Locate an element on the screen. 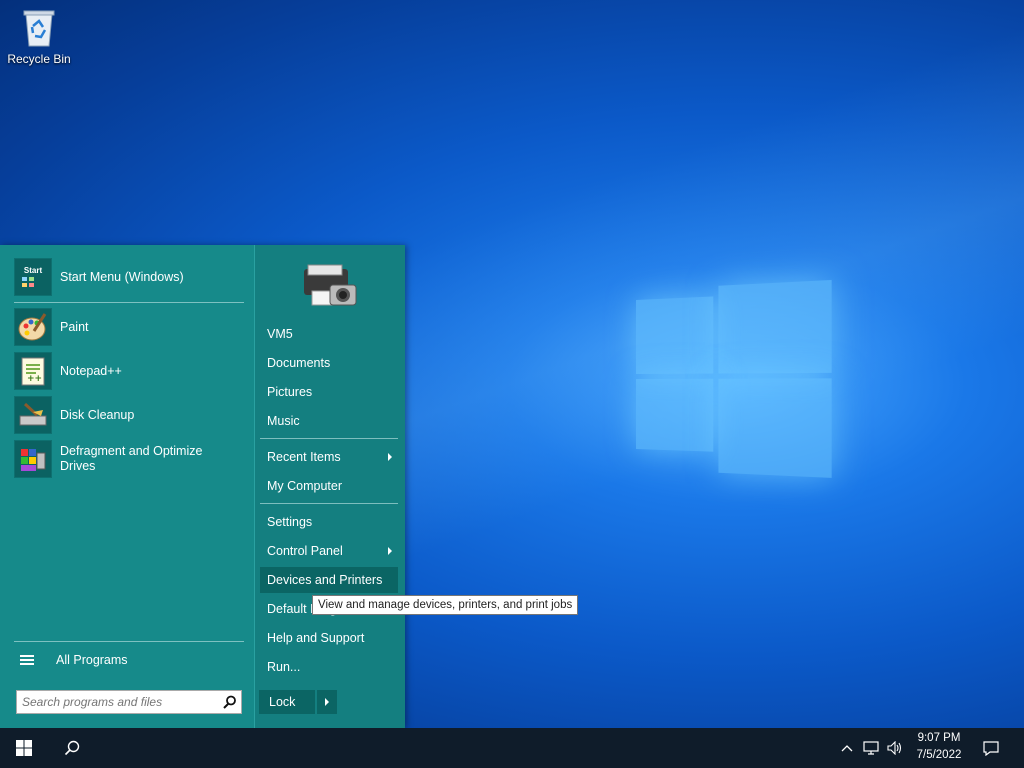 The image size is (1024, 768). places-item-documents: Documents is located at coordinates (329, 363).